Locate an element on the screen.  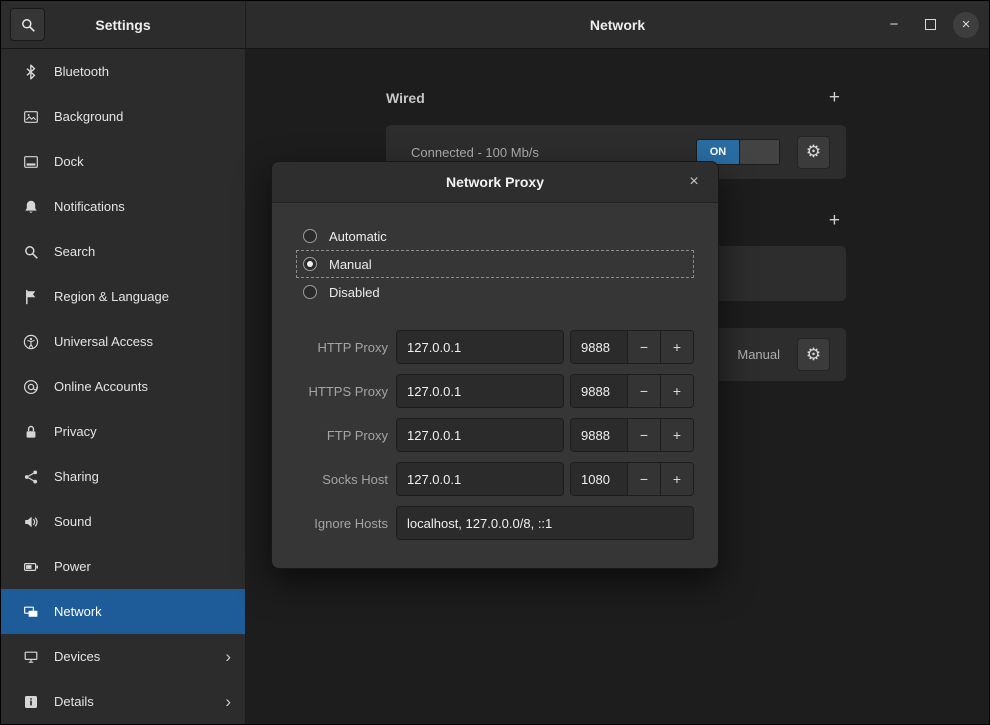
dialog-title: Network Proxy is located at coordinates (495, 182).